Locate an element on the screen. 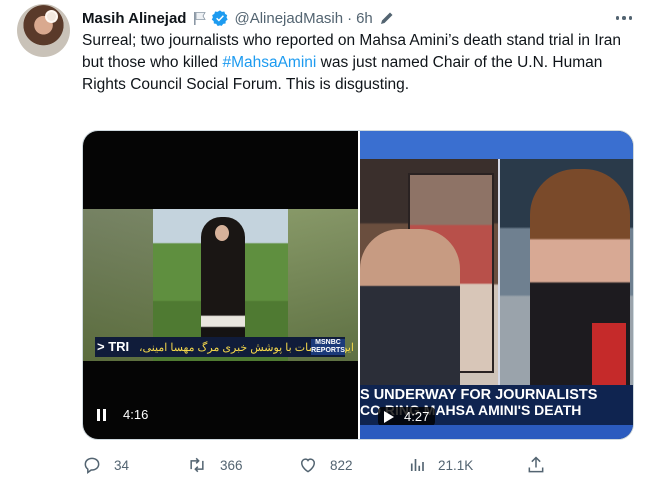  broadcast-bottom-bar is located at coordinates (496, 432).